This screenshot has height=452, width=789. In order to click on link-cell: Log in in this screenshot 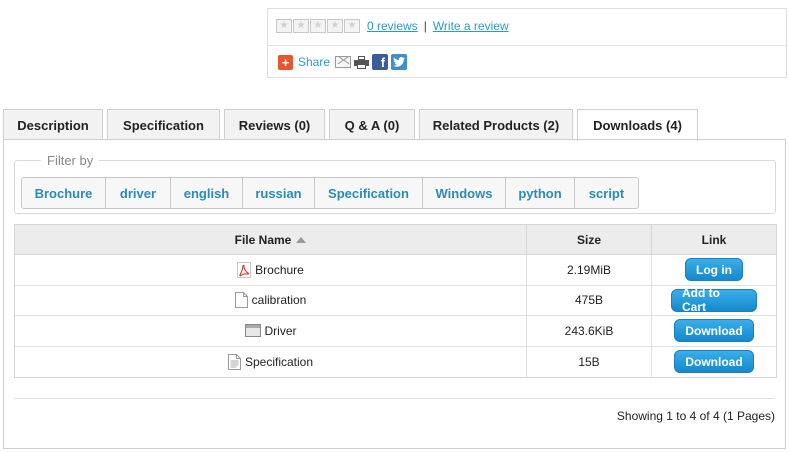, I will do `click(714, 270)`.